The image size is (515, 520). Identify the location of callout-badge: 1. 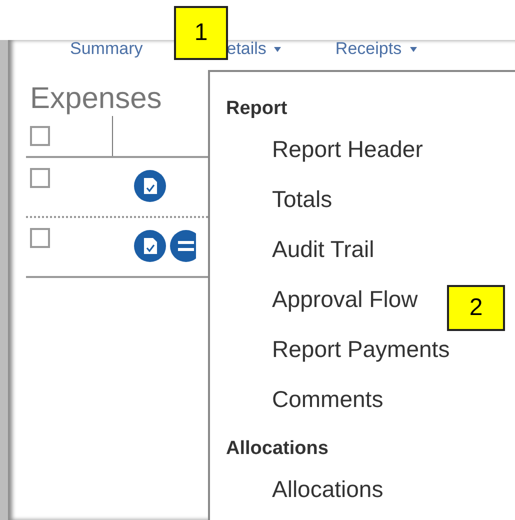
(201, 33).